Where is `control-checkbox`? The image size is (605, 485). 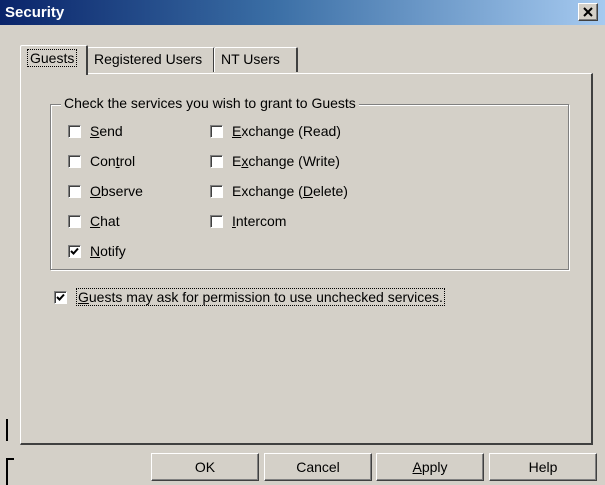 control-checkbox is located at coordinates (74, 161).